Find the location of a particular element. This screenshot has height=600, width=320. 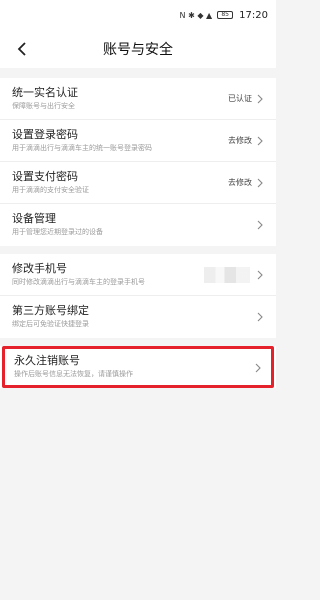

row-sub: 同时修改滴滴出行与滴滴车主的登录手机号 is located at coordinates (78, 281).